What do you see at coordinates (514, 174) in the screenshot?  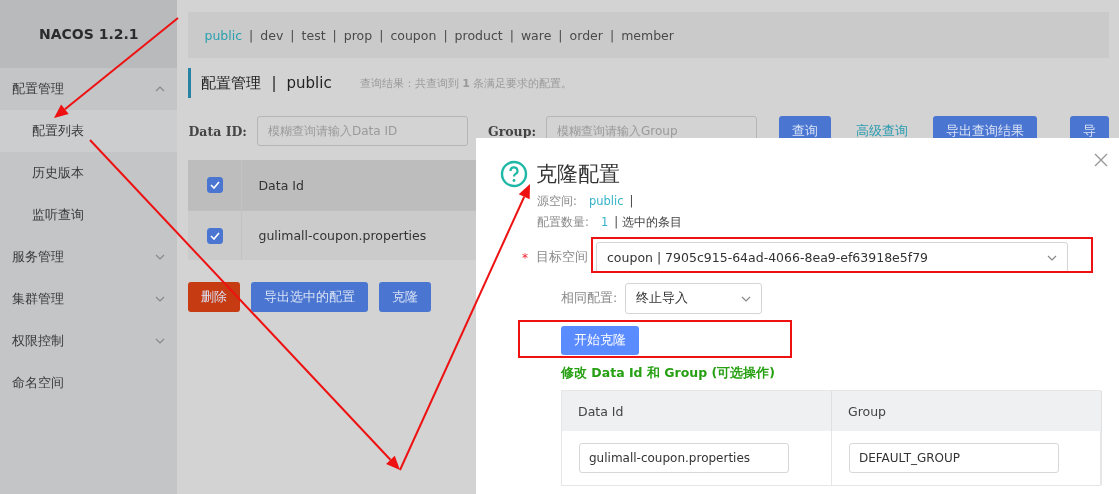 I see `help-icon` at bounding box center [514, 174].